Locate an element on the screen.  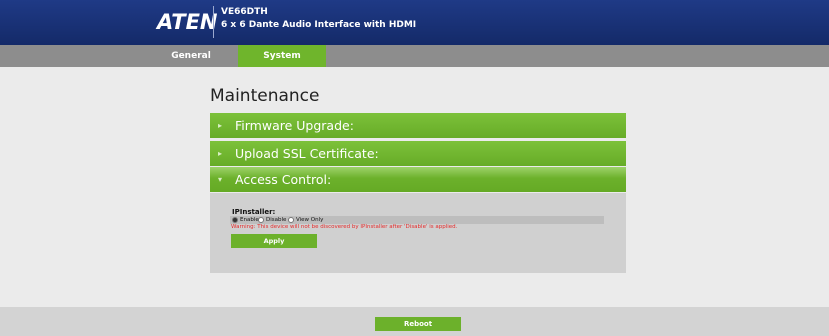
tab-general: General is located at coordinates (191, 56).